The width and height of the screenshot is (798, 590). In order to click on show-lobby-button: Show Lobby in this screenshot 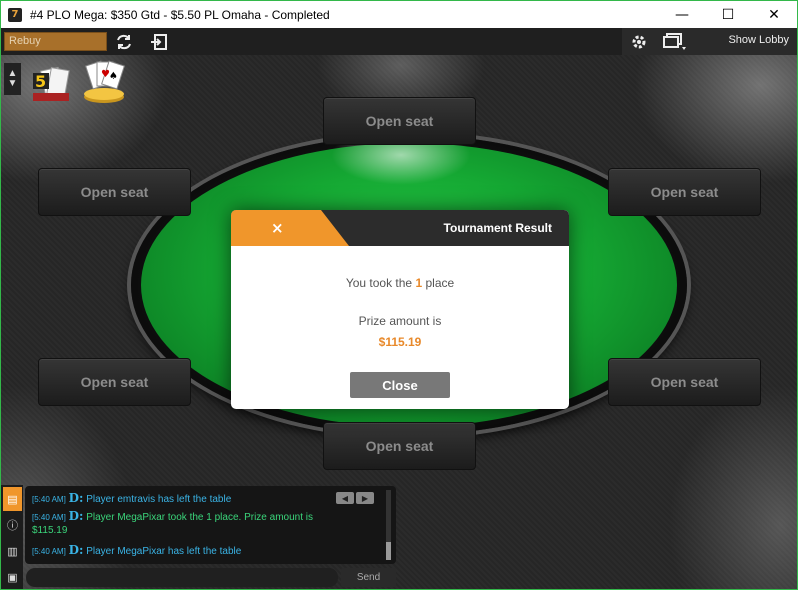, I will do `click(758, 40)`.